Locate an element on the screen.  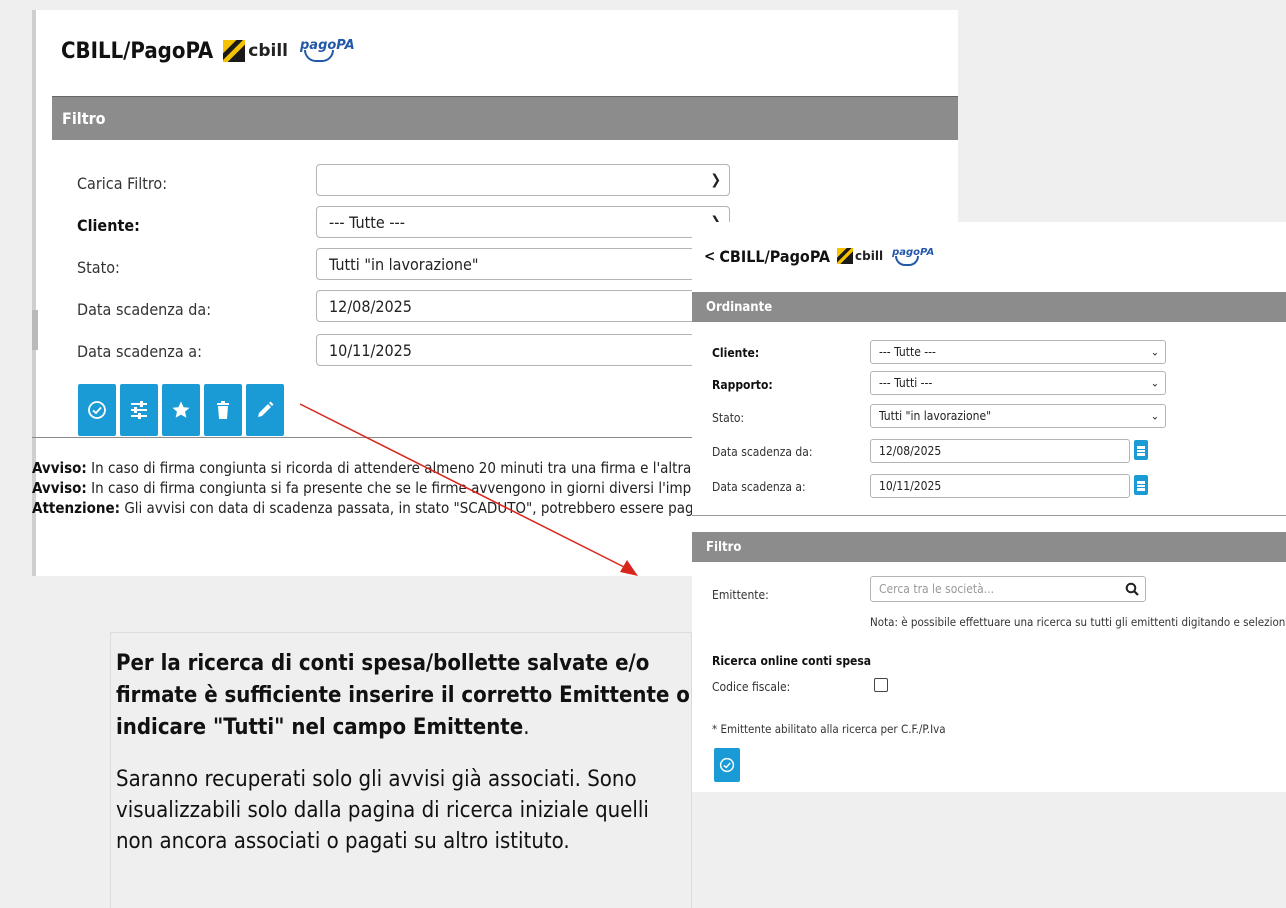
apply-filter-button is located at coordinates (97, 410).